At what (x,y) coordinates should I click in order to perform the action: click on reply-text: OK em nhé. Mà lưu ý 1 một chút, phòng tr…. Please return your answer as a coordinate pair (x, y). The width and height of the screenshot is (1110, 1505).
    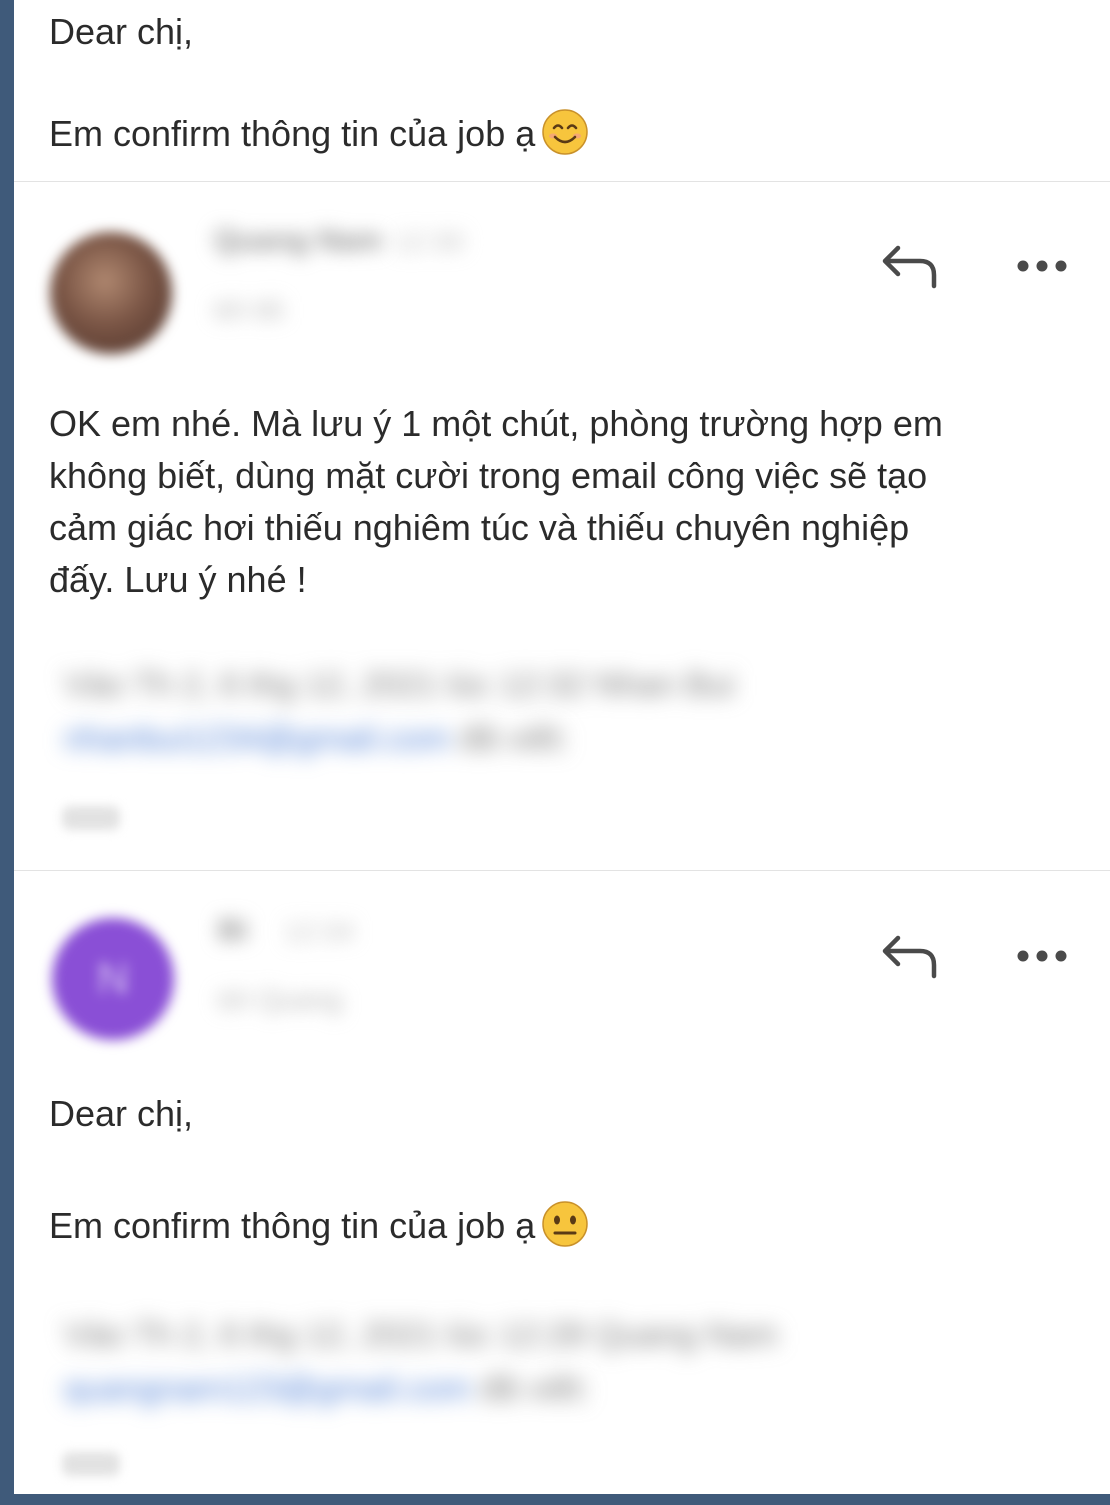
    Looking at the image, I should click on (496, 501).